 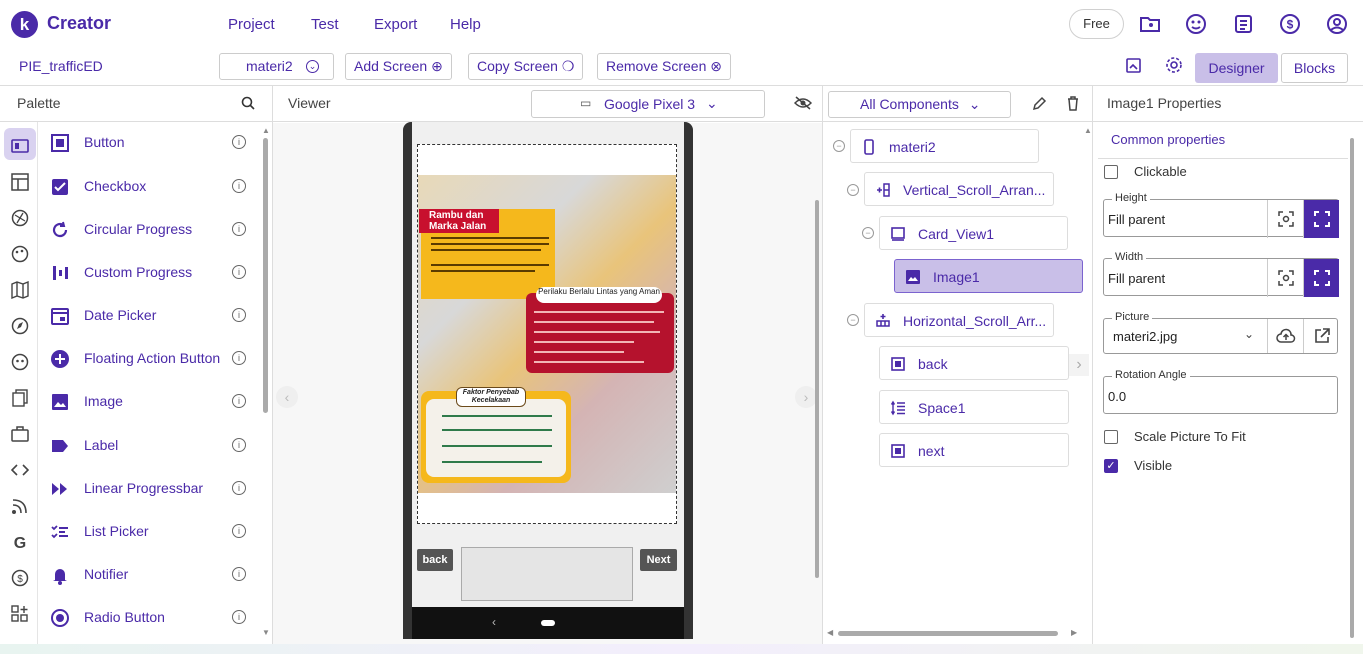 What do you see at coordinates (153, 402) in the screenshot?
I see `palette-item-image: Image i` at bounding box center [153, 402].